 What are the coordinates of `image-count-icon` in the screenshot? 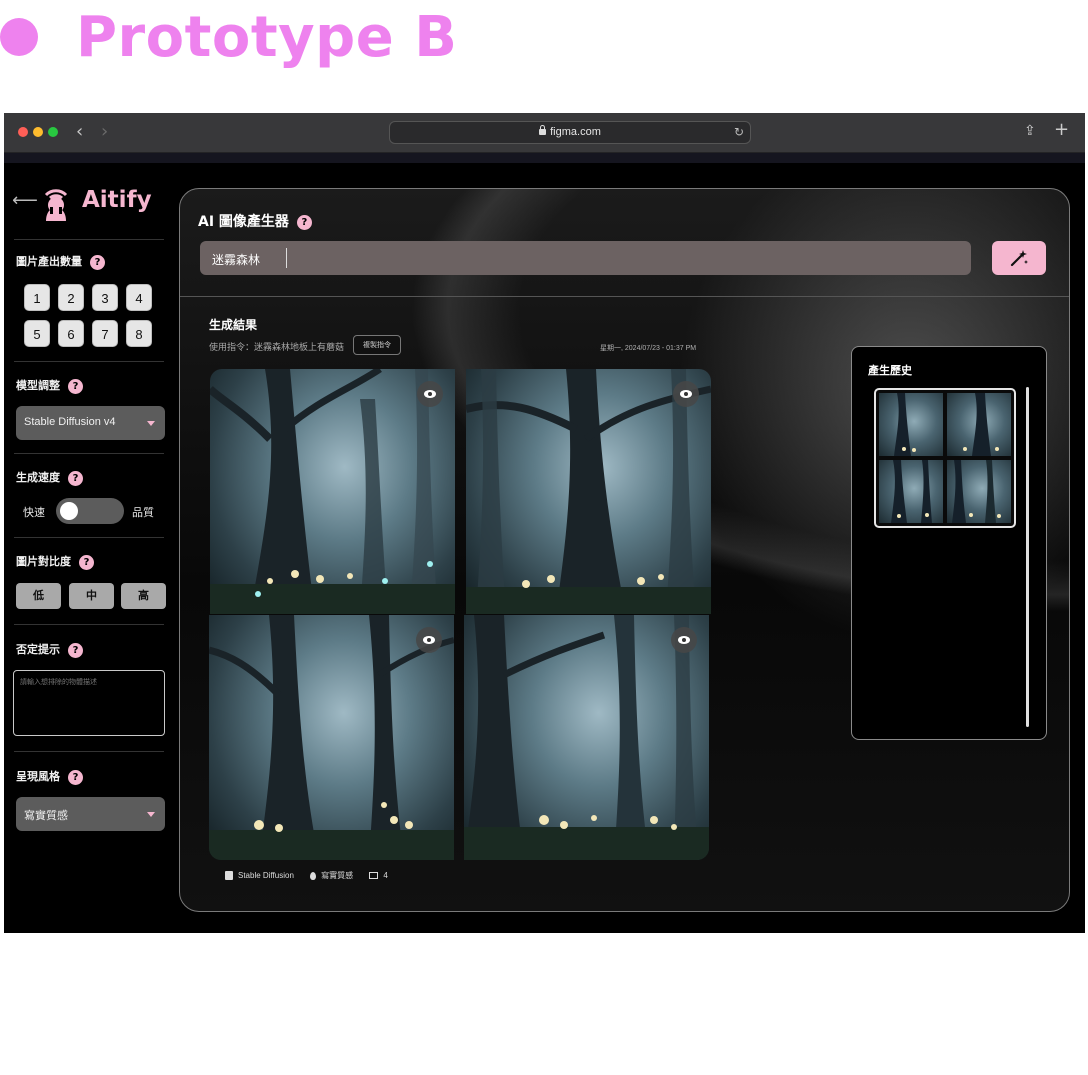 It's located at (374, 876).